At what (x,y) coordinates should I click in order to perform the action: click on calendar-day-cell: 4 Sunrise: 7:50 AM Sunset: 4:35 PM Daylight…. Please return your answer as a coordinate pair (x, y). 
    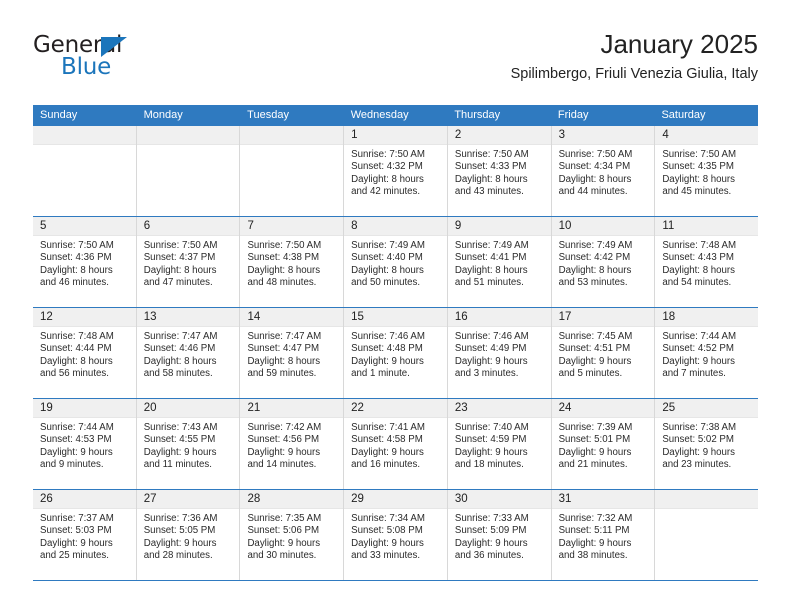
    Looking at the image, I should click on (707, 171).